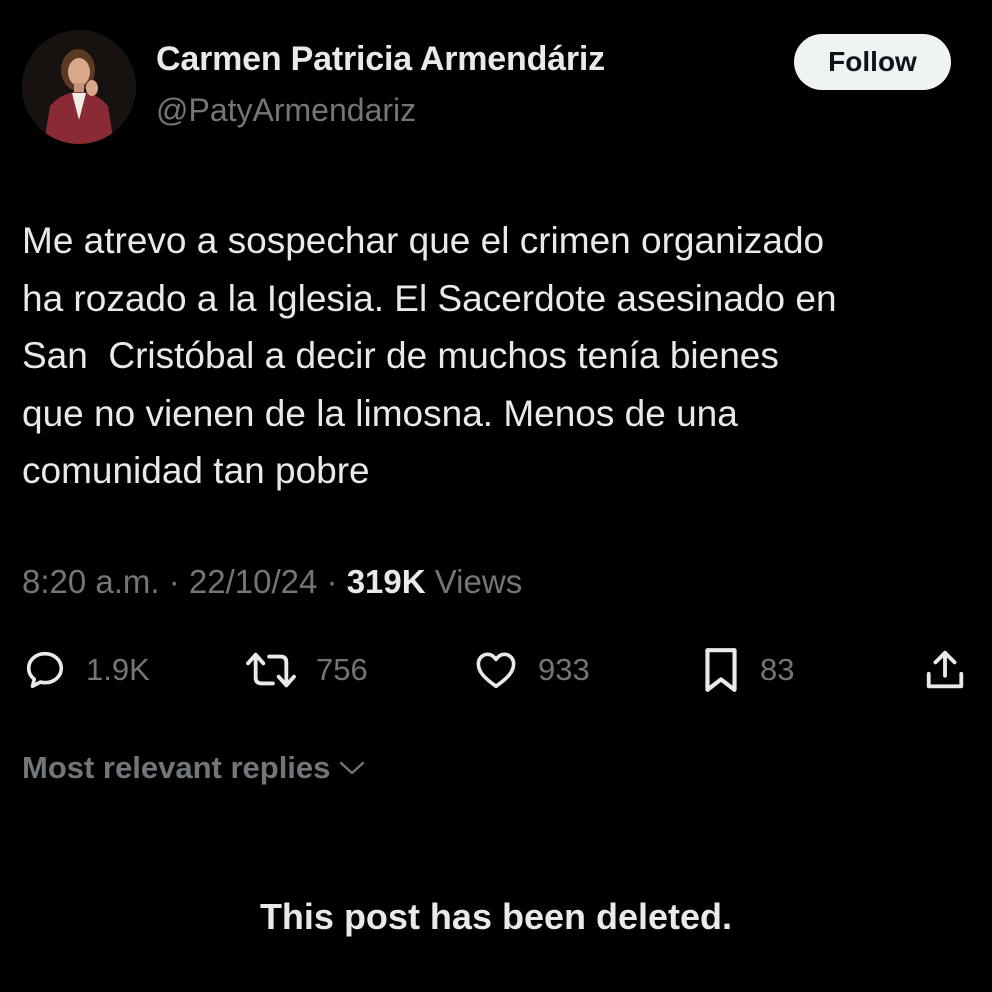 This screenshot has width=992, height=992. What do you see at coordinates (777, 669) in the screenshot?
I see `bookmark-count: 83` at bounding box center [777, 669].